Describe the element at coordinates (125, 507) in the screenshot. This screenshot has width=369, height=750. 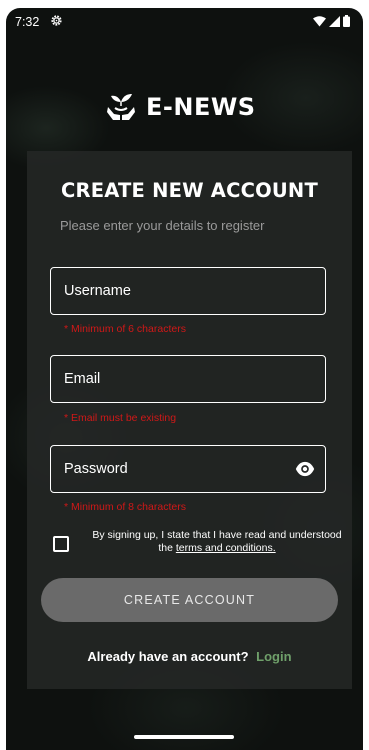
I see `password-hint: * Minimum of 8 characters` at that location.